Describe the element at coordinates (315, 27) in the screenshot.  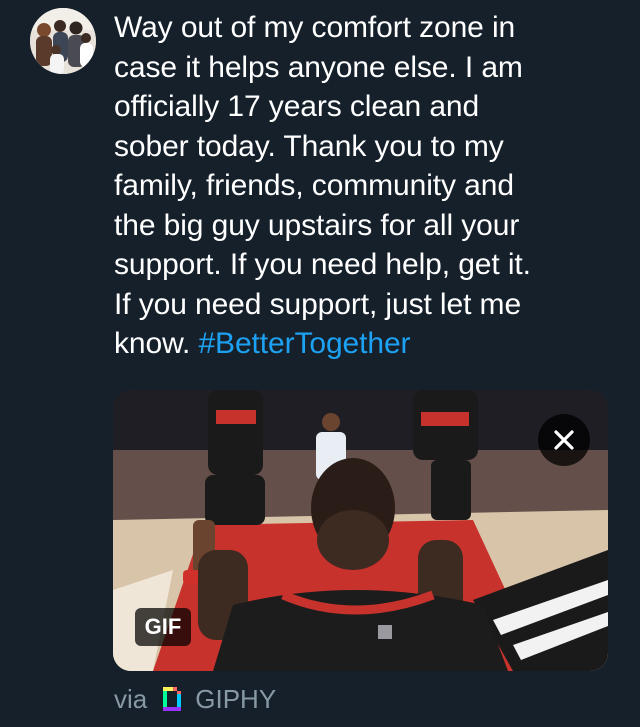
I see `tweet-line: Way out of my comfort zone in` at that location.